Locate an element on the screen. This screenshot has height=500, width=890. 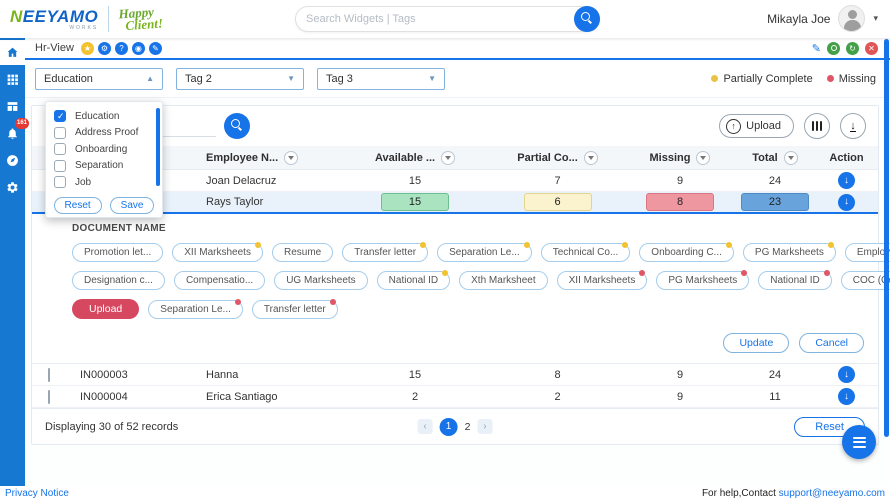
sidebar-item-settings is located at coordinates (12, 187).